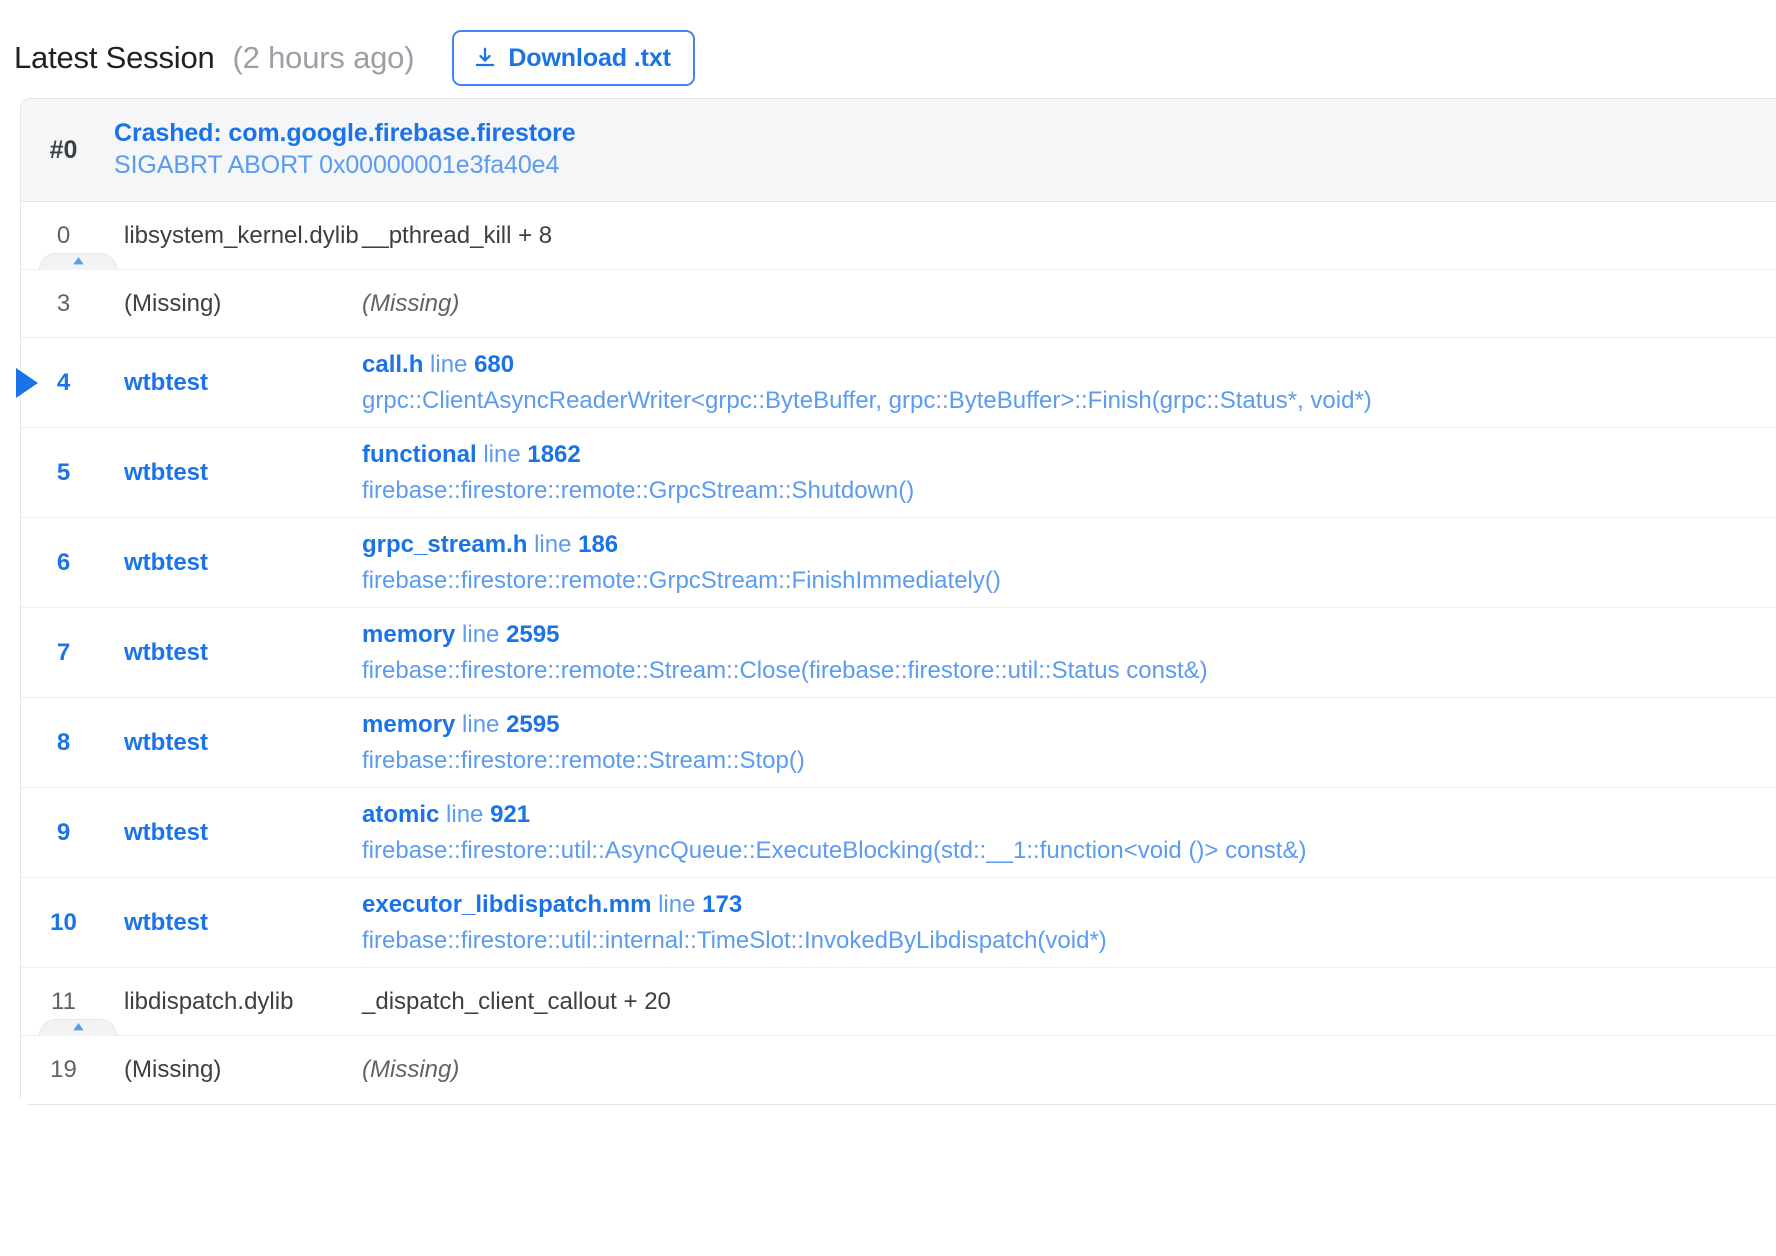 This screenshot has width=1776, height=1256. What do you see at coordinates (27, 382) in the screenshot?
I see `selected-frame-marker-icon` at bounding box center [27, 382].